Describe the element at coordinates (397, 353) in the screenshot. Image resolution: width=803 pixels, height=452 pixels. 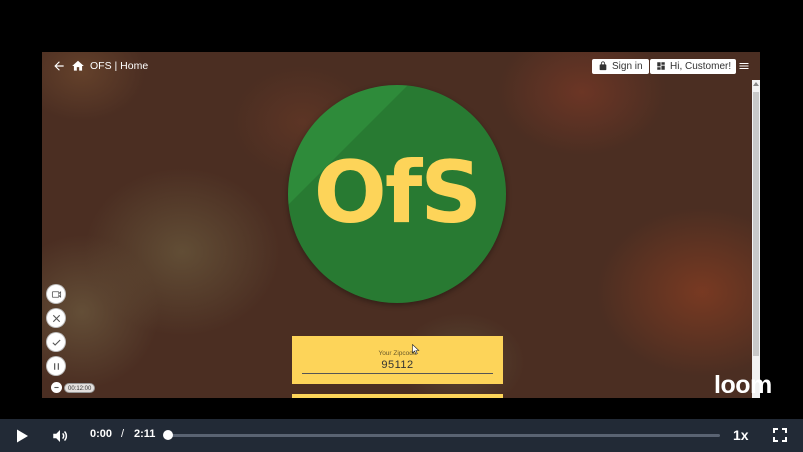
I see `zipcode-label: Your Zipcode` at that location.